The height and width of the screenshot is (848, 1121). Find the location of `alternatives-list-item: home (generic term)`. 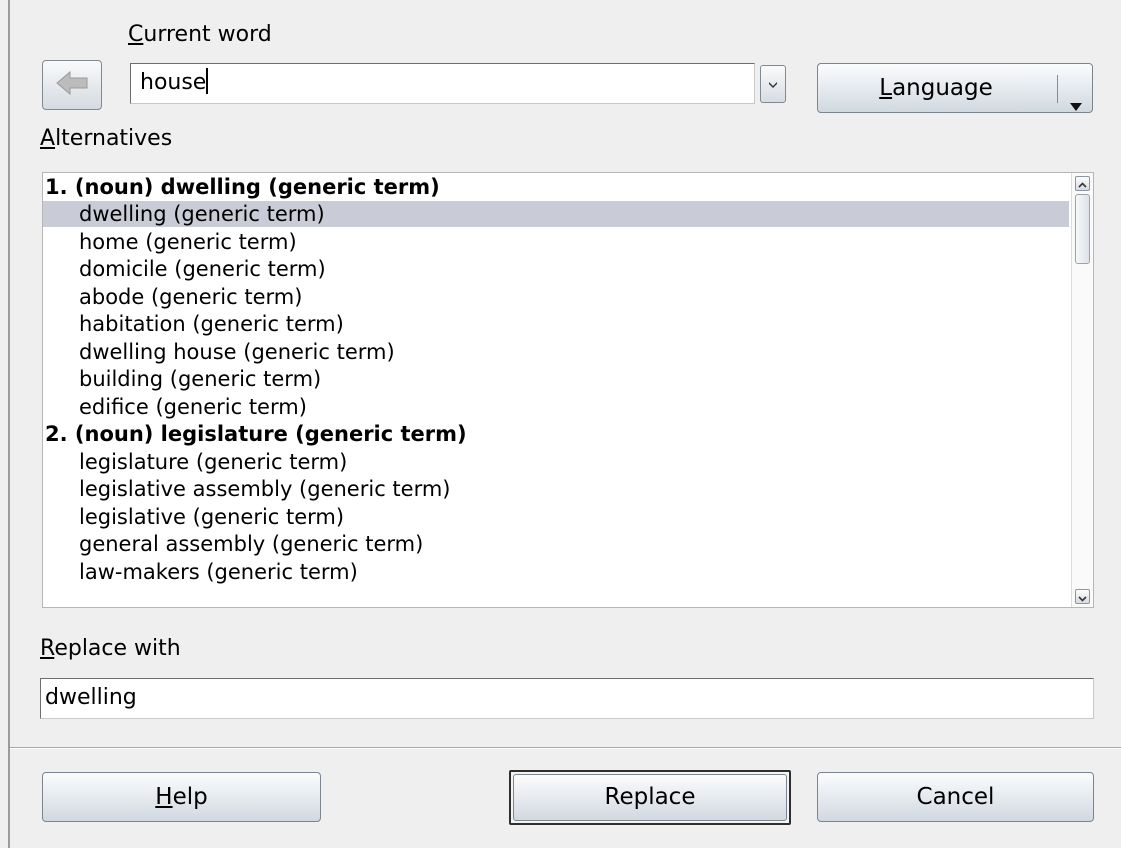

alternatives-list-item: home (generic term) is located at coordinates (556, 242).